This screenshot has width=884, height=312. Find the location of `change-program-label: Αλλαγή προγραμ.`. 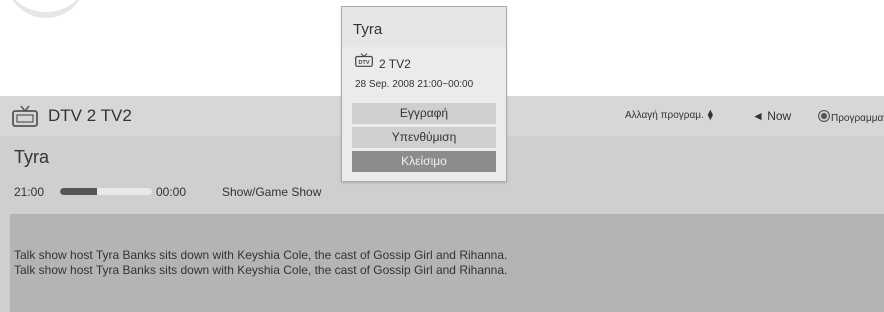

change-program-label: Αλλαγή προγραμ. is located at coordinates (664, 115).